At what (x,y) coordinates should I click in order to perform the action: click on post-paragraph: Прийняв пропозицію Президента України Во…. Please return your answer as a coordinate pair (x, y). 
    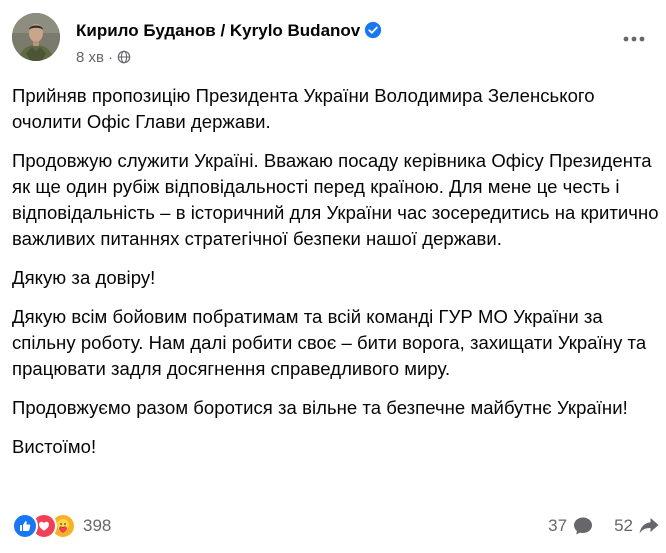
    Looking at the image, I should click on (303, 108).